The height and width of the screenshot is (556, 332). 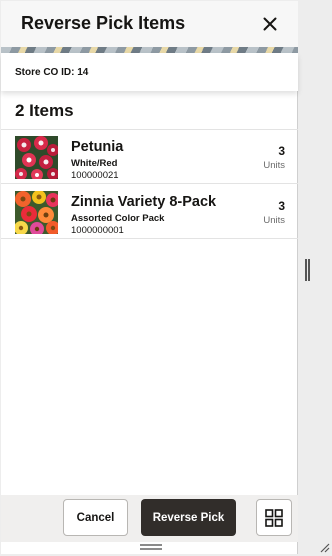 I want to click on reverse-pick-button: Reverse Pick, so click(x=188, y=517).